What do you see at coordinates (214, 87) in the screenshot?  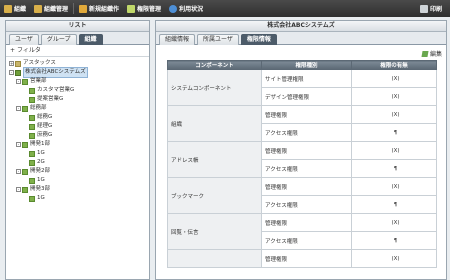 I see `component-cell: システムコンポーネント` at bounding box center [214, 87].